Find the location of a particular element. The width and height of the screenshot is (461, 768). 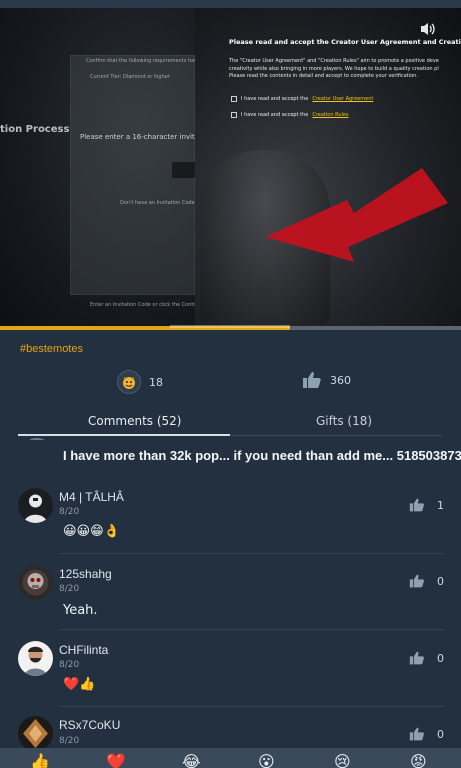

invitation-code-field is located at coordinates (184, 170).